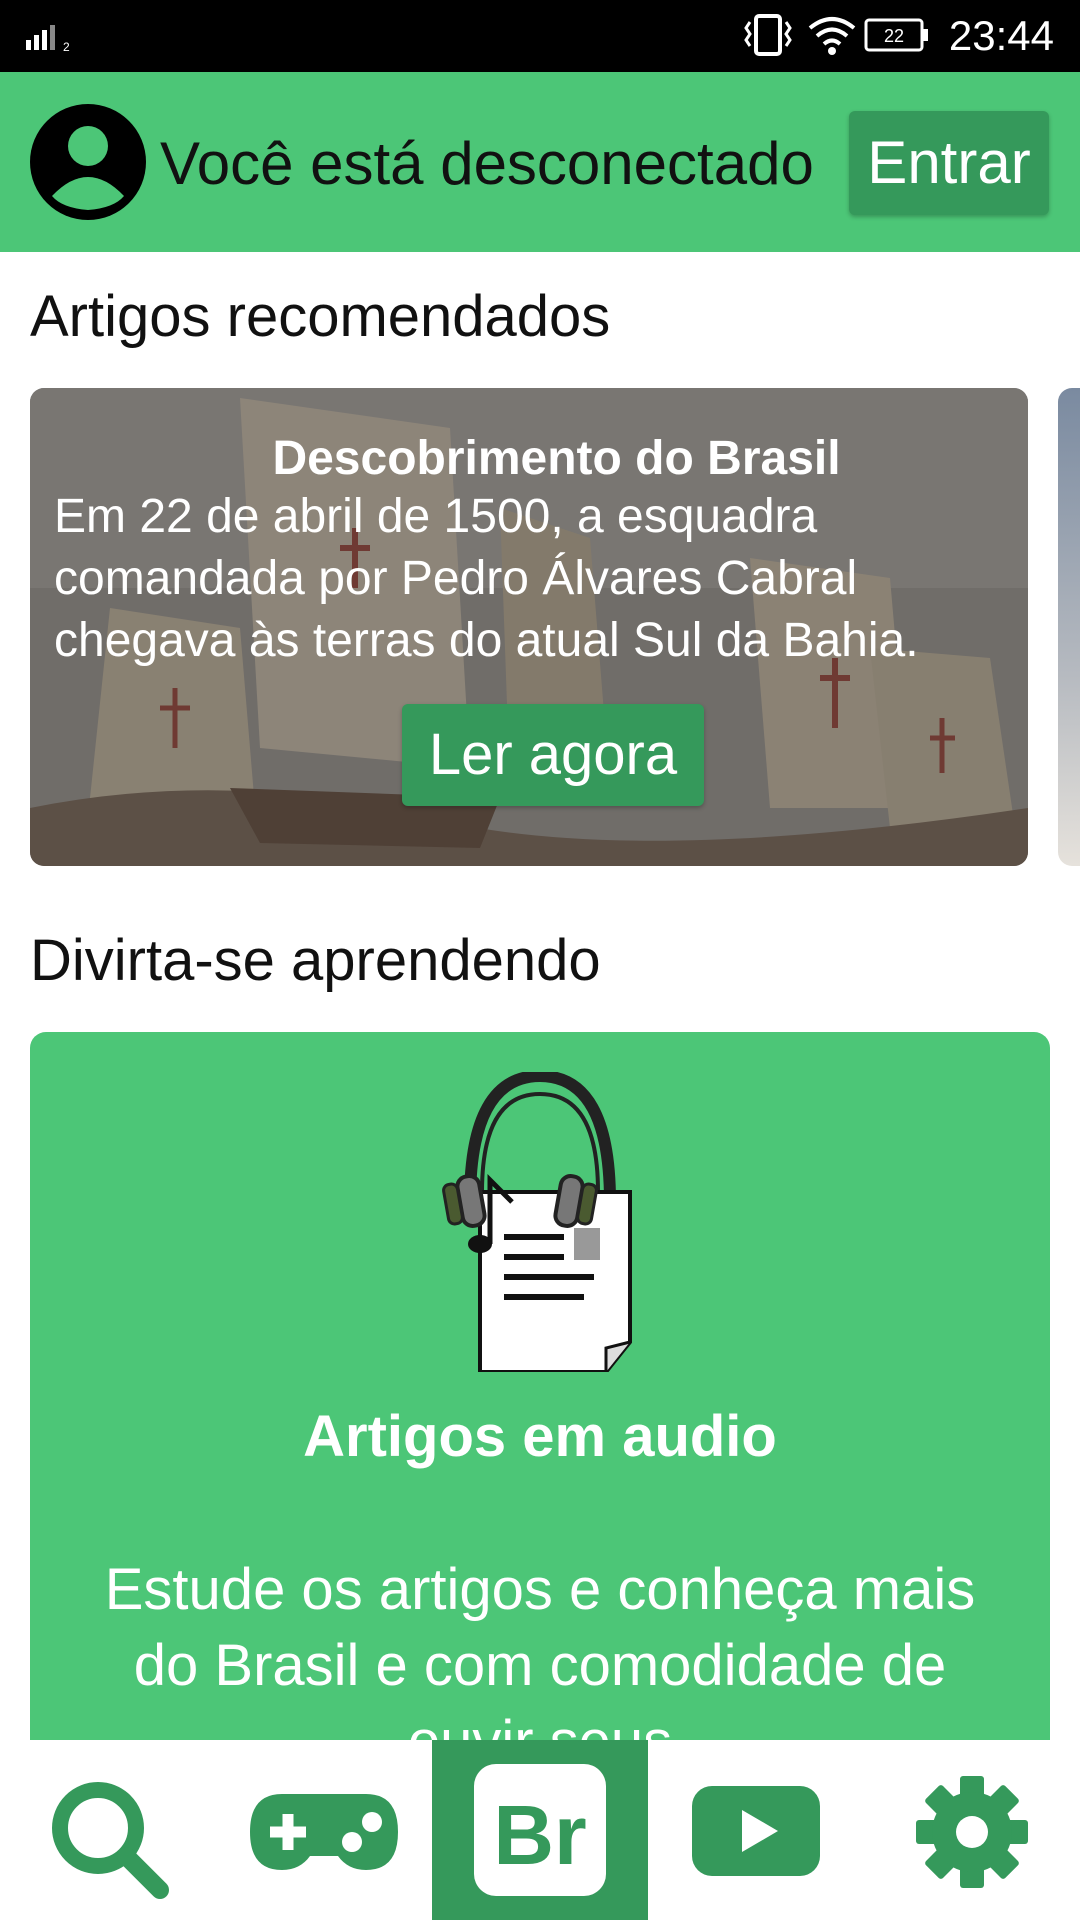 This screenshot has width=1080, height=1920. What do you see at coordinates (556, 458) in the screenshot?
I see `article-title: Descobrimento do Brasil` at bounding box center [556, 458].